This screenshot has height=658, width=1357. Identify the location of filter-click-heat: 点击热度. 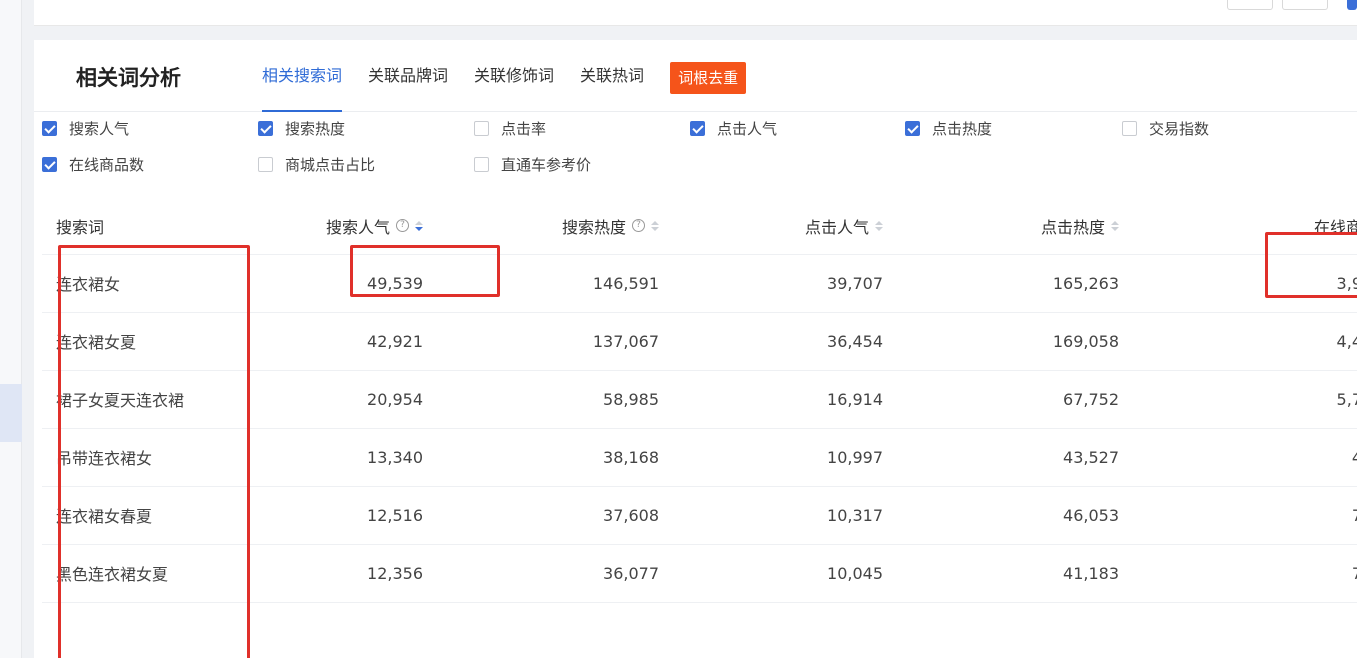
(948, 128).